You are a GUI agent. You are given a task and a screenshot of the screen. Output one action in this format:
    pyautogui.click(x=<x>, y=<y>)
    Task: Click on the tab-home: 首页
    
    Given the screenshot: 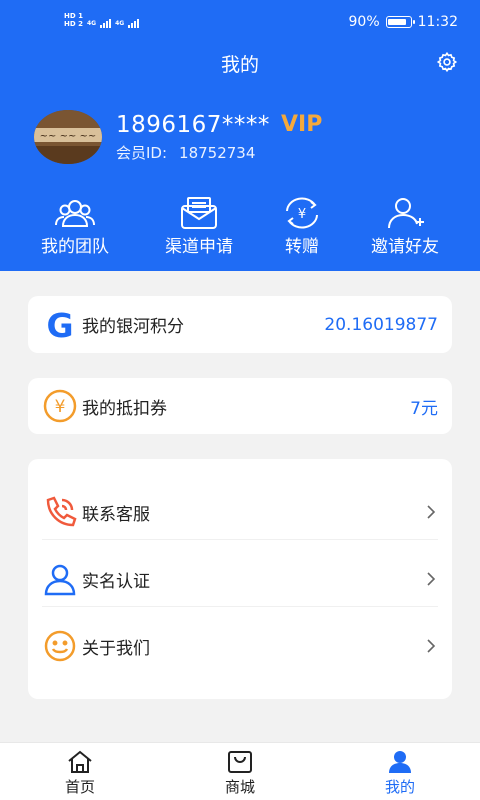 What is the action you would take?
    pyautogui.click(x=80, y=773)
    